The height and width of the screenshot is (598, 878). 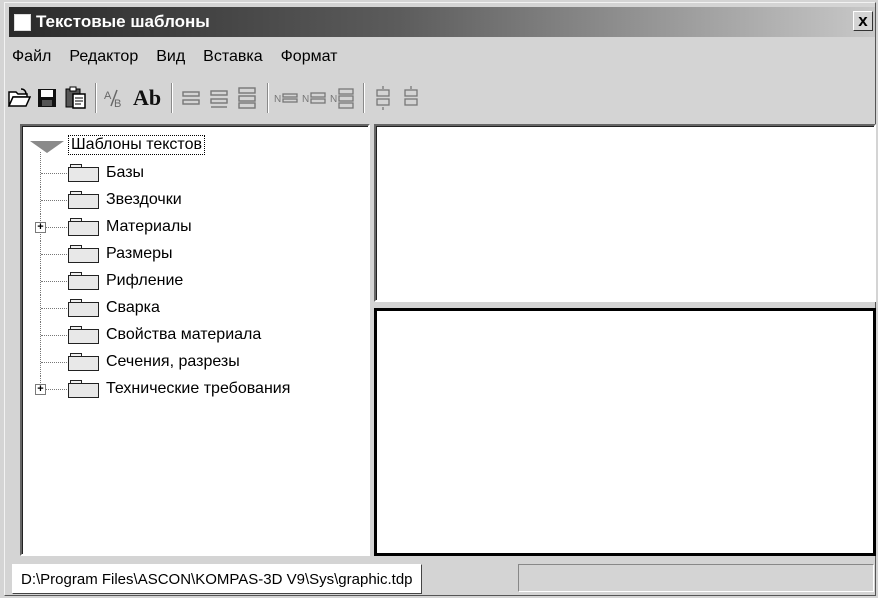 I want to click on svg-text: A, so click(x=108, y=96).